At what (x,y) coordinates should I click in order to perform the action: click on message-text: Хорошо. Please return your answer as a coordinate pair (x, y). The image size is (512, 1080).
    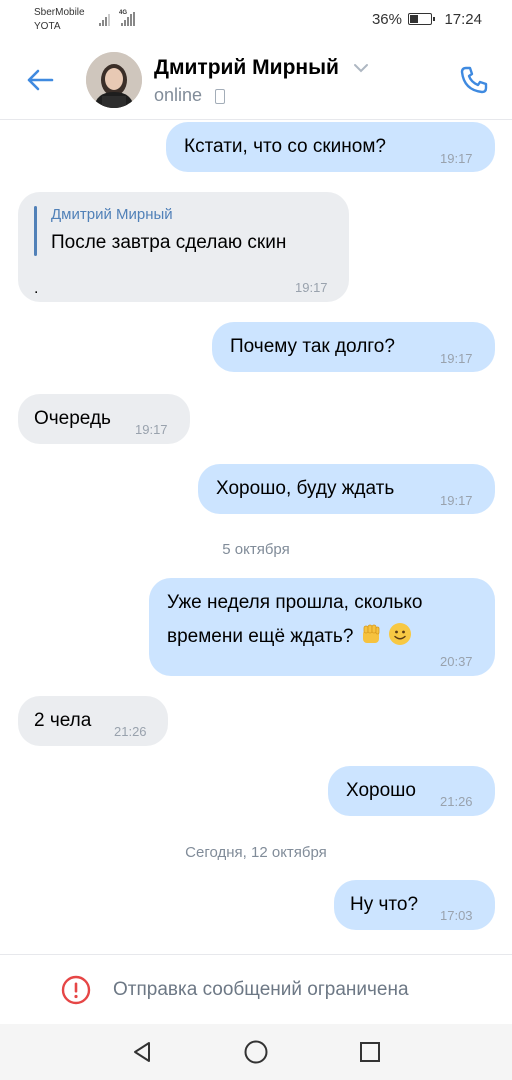
    Looking at the image, I should click on (381, 790).